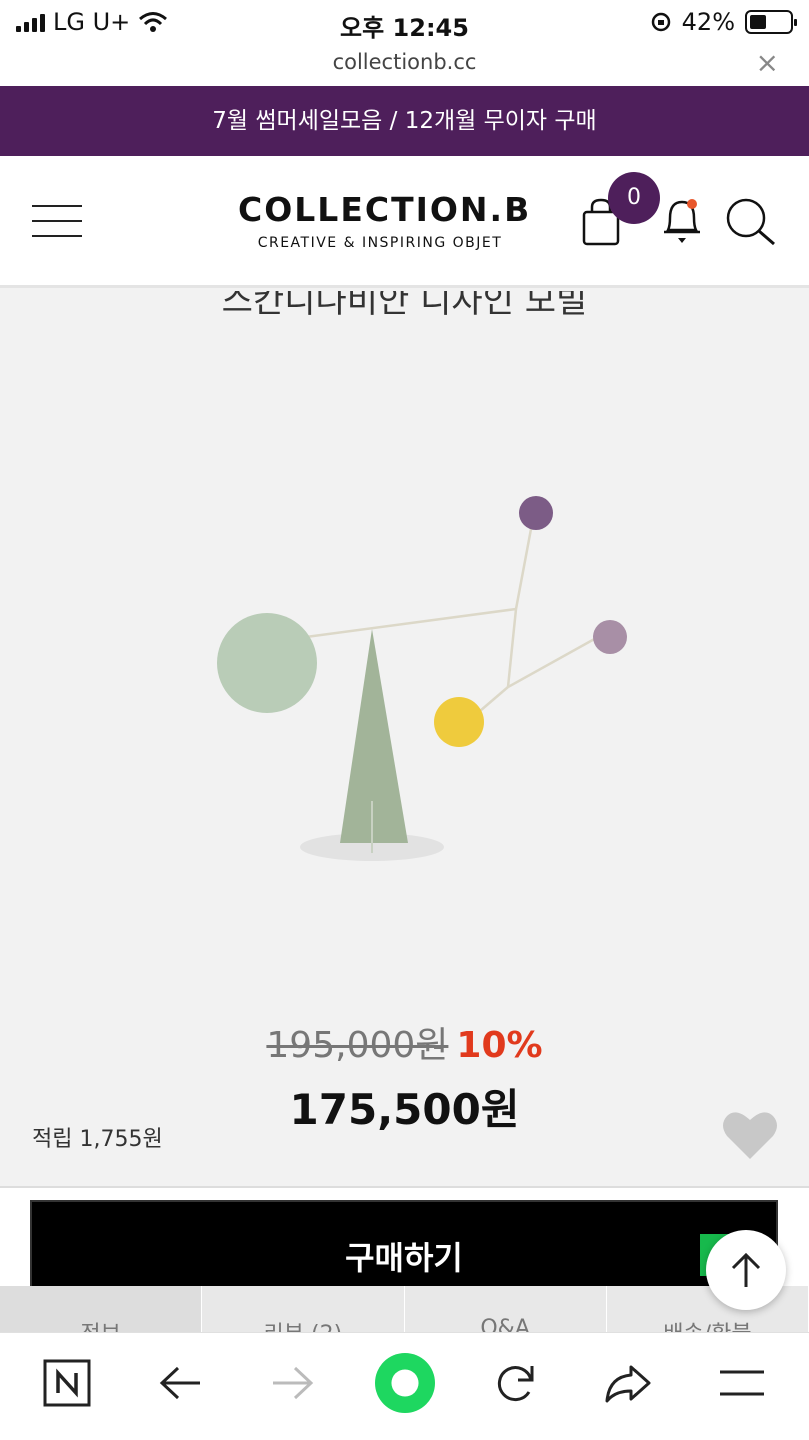 The width and height of the screenshot is (809, 1440). I want to click on menu-icon, so click(742, 1383).